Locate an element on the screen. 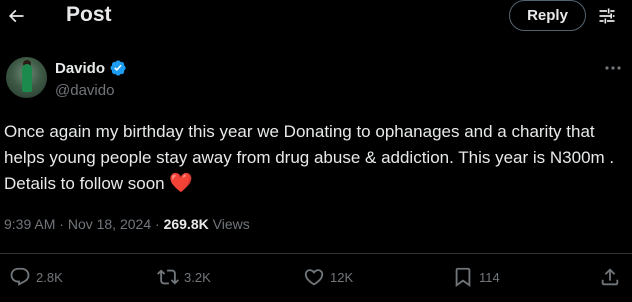  sliders-icon is located at coordinates (607, 16).